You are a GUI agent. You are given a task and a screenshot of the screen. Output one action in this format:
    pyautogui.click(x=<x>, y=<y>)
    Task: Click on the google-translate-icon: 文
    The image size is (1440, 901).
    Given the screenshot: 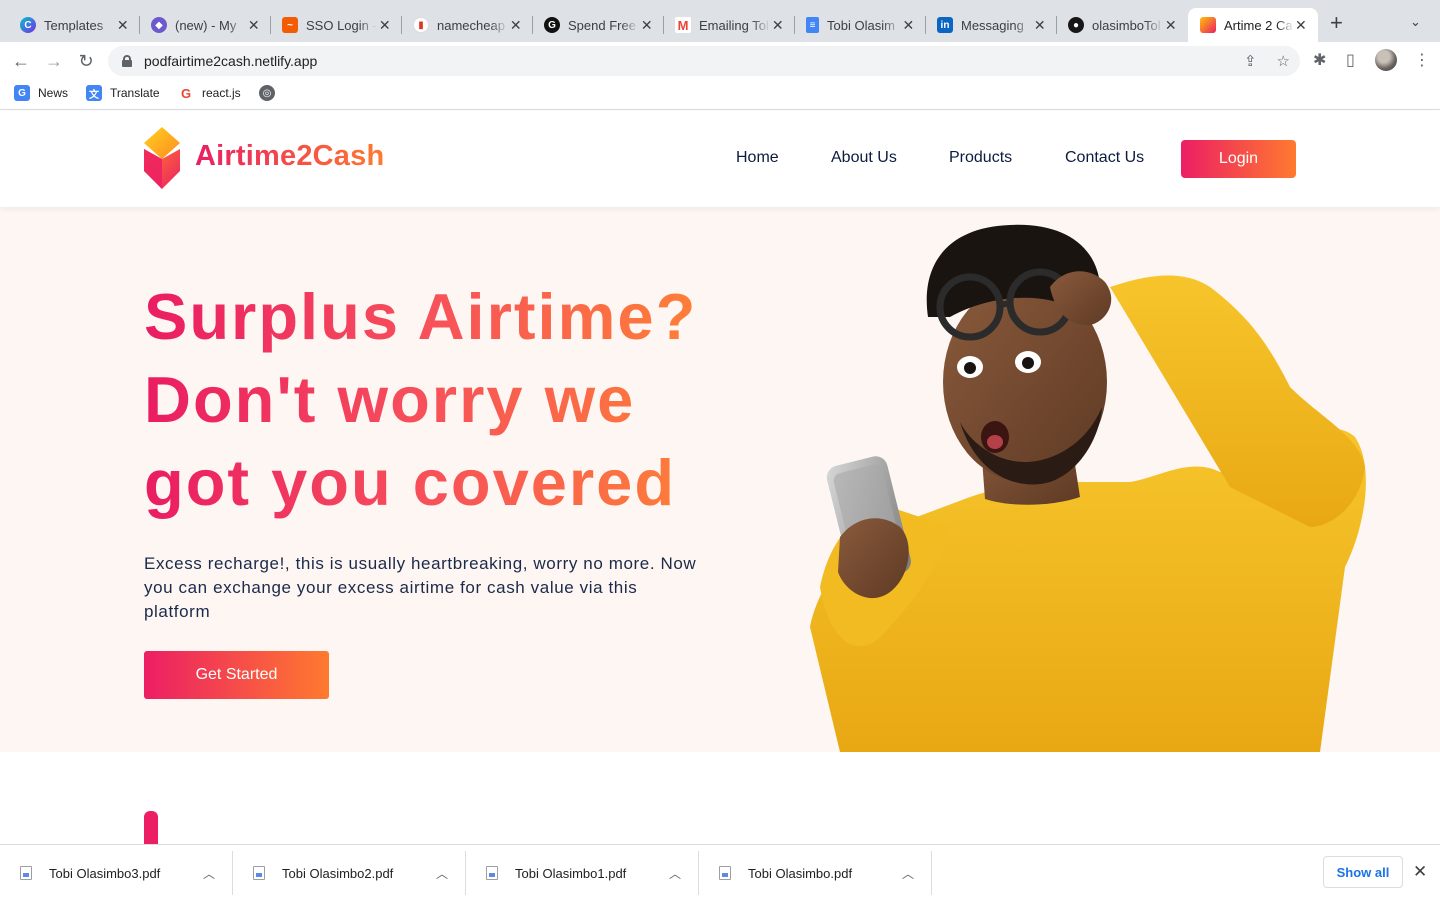 What is the action you would take?
    pyautogui.click(x=94, y=93)
    